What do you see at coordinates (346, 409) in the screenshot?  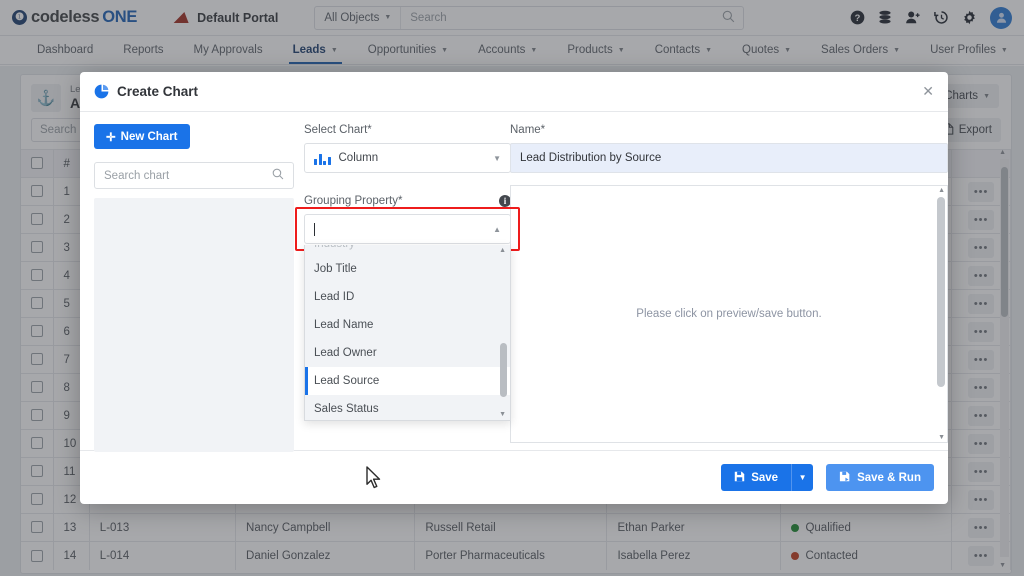 I see `dropdown-item-label: Sales Status` at bounding box center [346, 409].